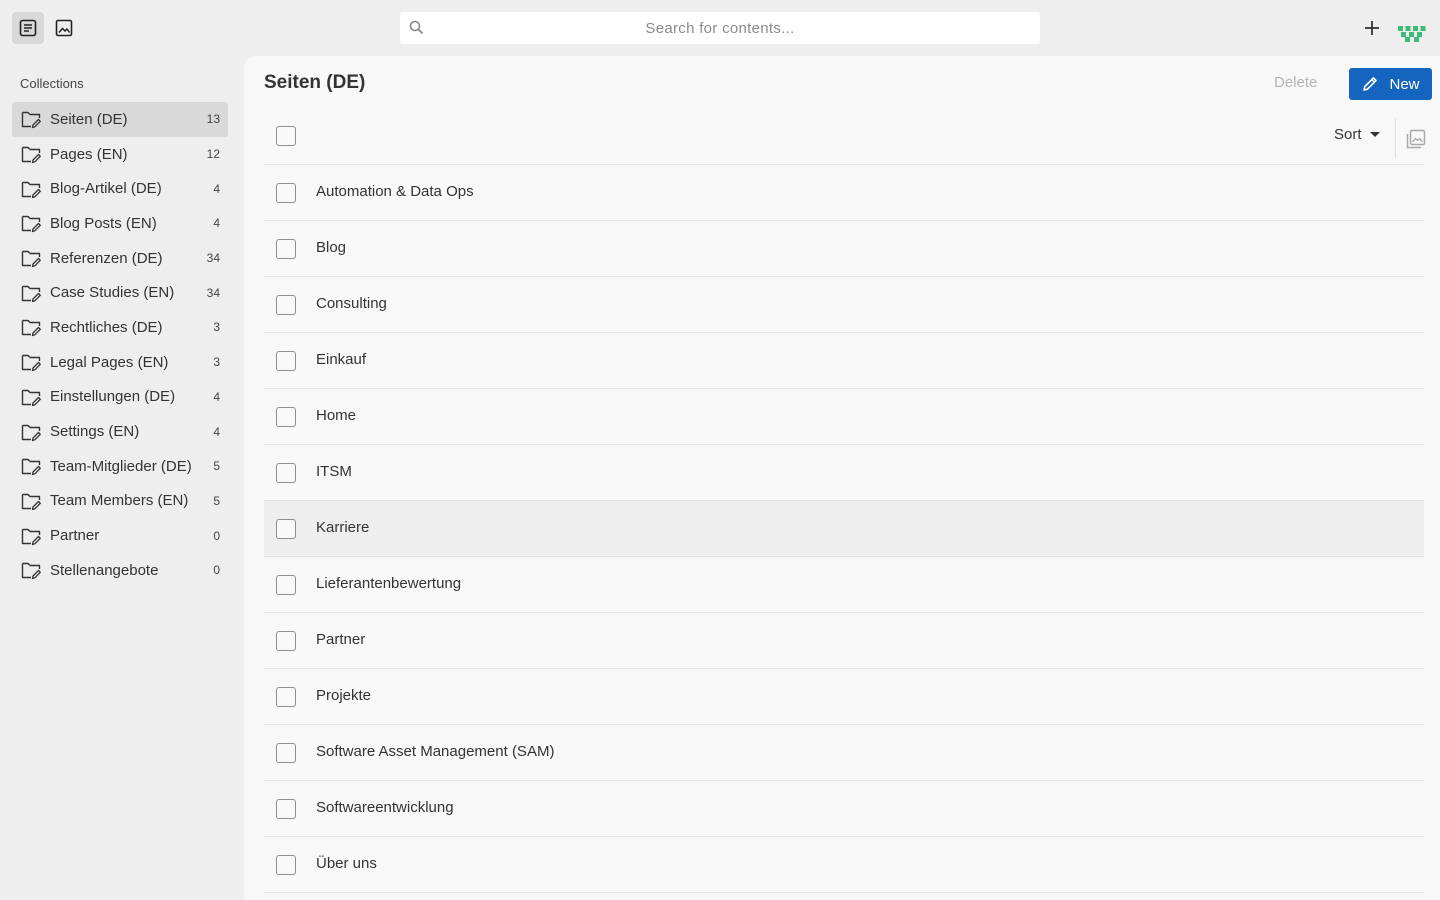 The image size is (1440, 900). Describe the element at coordinates (844, 361) in the screenshot. I see `table-row: Einkauf` at that location.